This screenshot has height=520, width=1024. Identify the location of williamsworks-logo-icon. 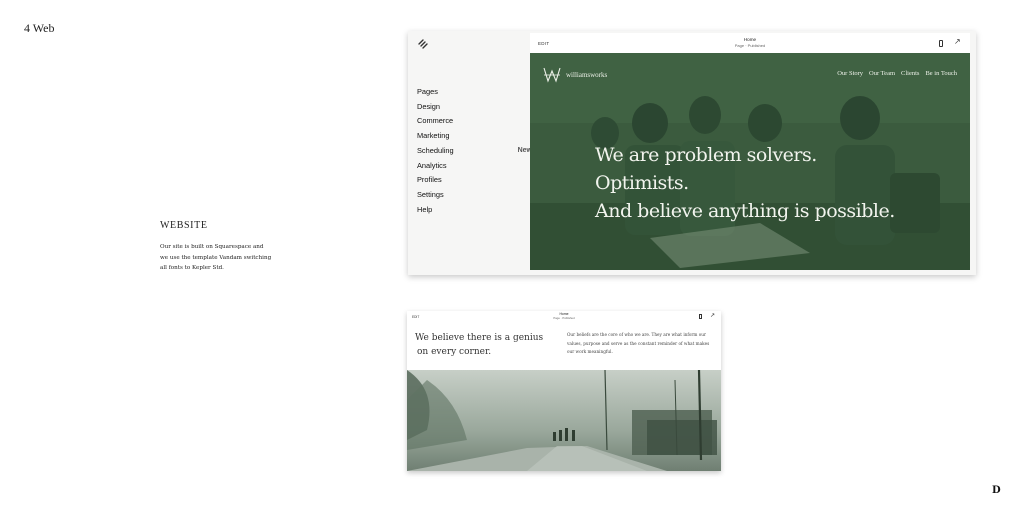
(552, 75).